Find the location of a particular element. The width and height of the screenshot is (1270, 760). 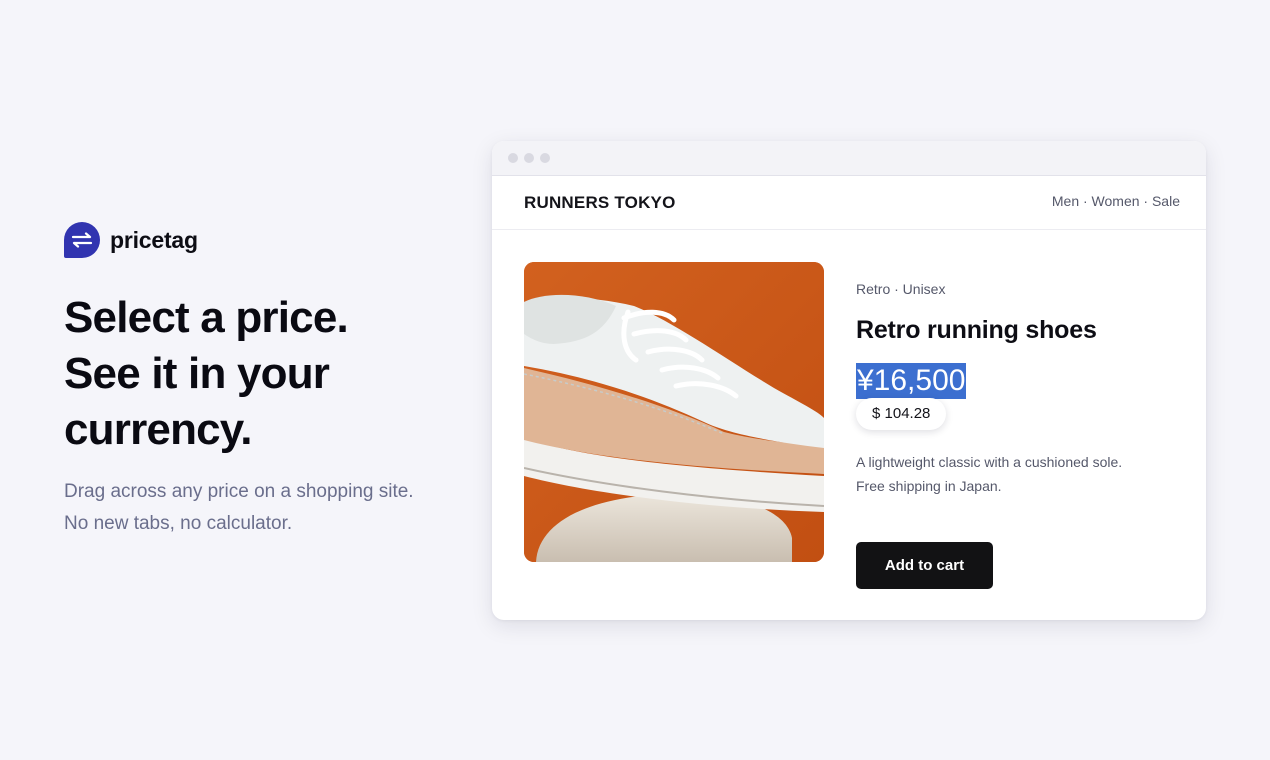

product-category: Retro · Unisex is located at coordinates (901, 289).